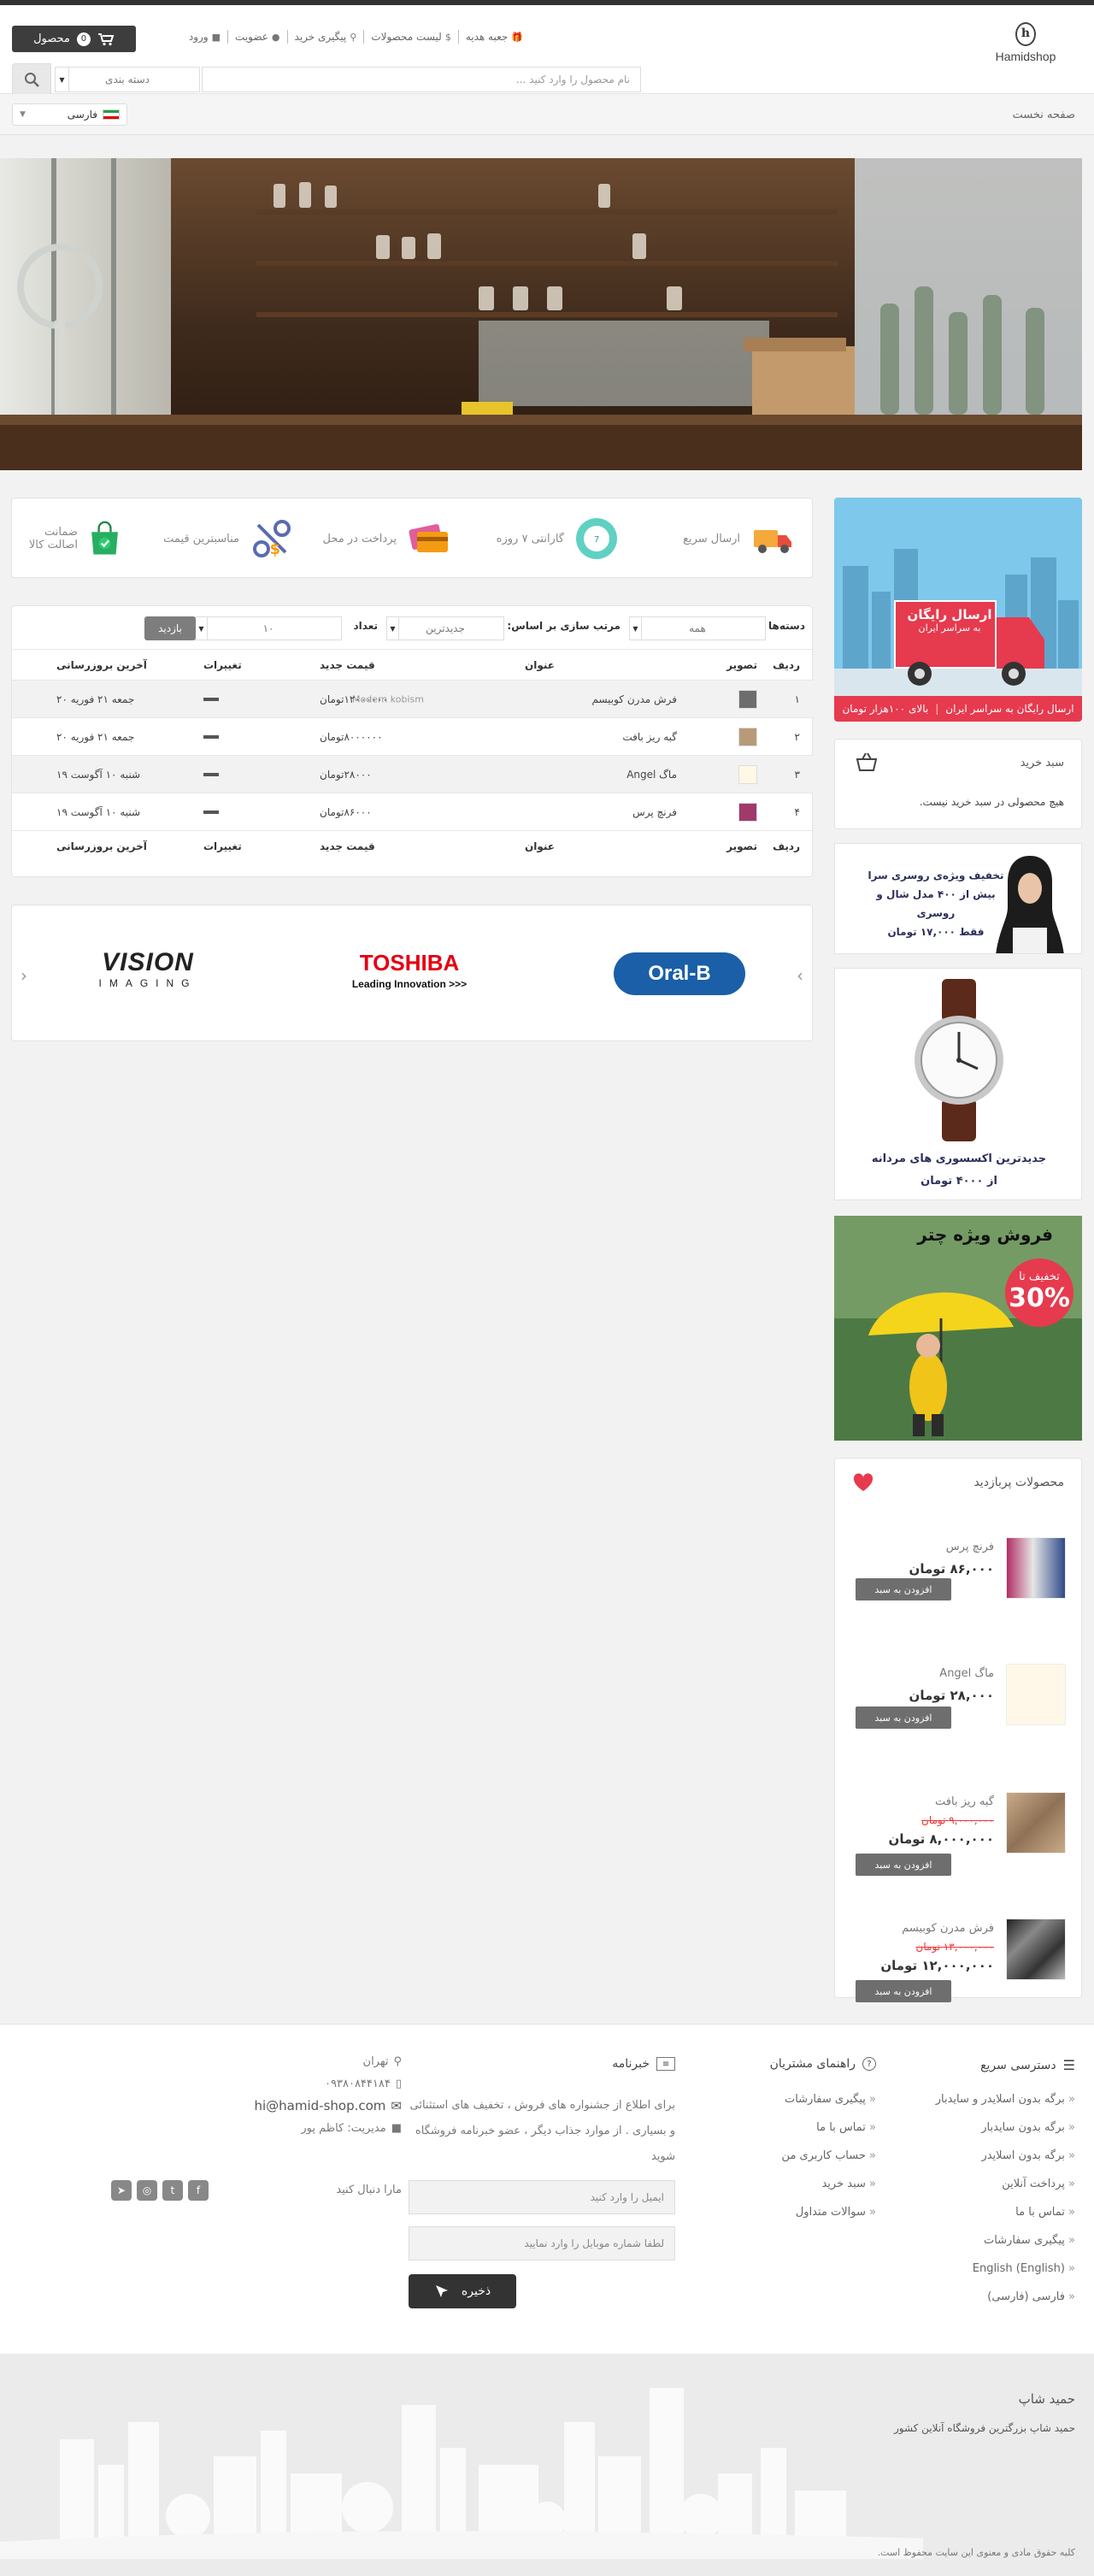 This screenshot has height=2576, width=1094. What do you see at coordinates (970, 1547) in the screenshot?
I see `product-name: فرنچ پرس` at bounding box center [970, 1547].